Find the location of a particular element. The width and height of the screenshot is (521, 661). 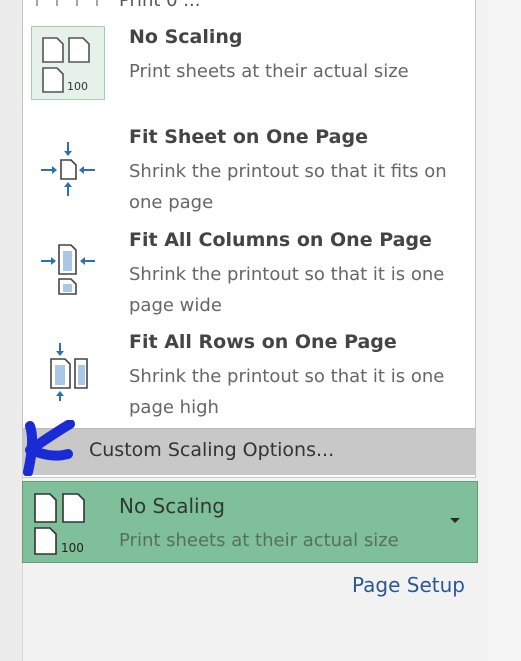

right-panel-edge is located at coordinates (504, 330).